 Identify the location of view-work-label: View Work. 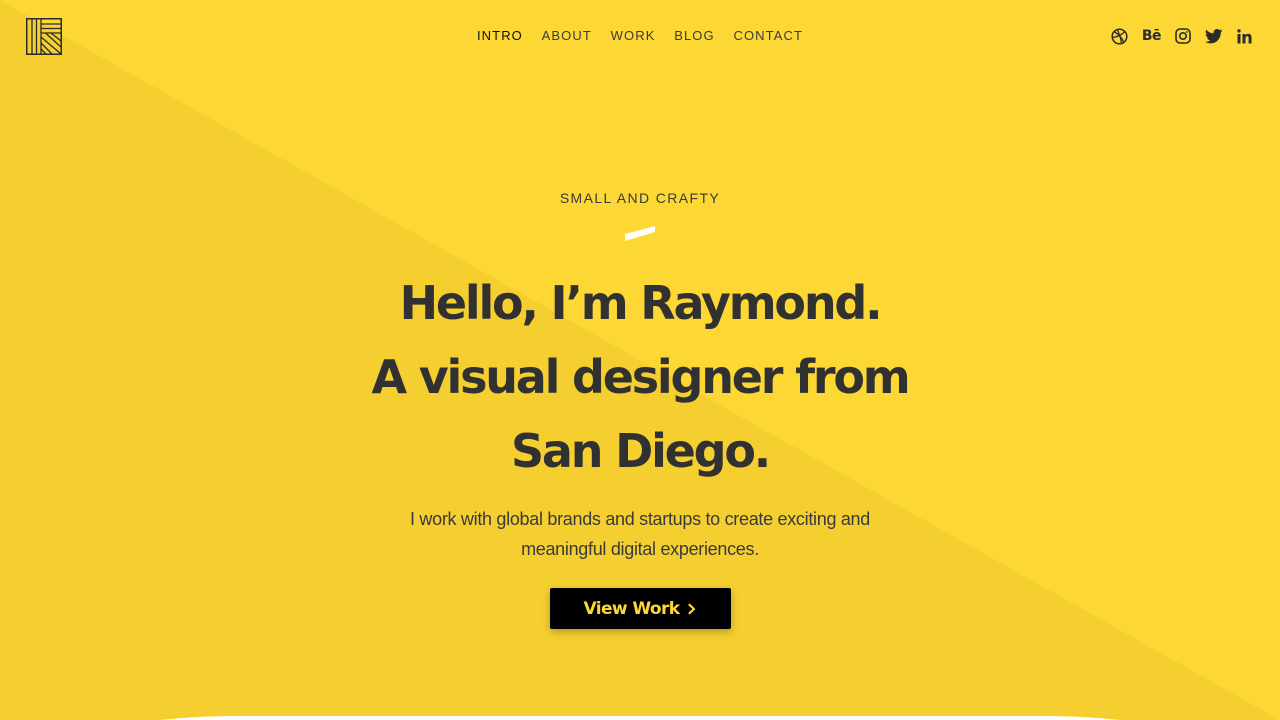
(632, 608).